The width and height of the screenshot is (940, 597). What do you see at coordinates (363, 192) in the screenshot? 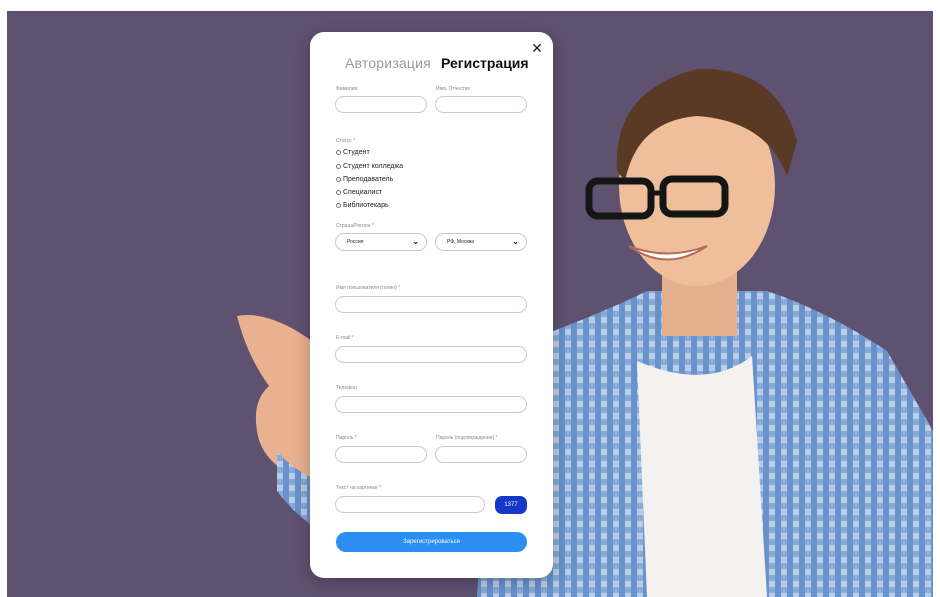
I see `status-option-label: Специалист` at bounding box center [363, 192].